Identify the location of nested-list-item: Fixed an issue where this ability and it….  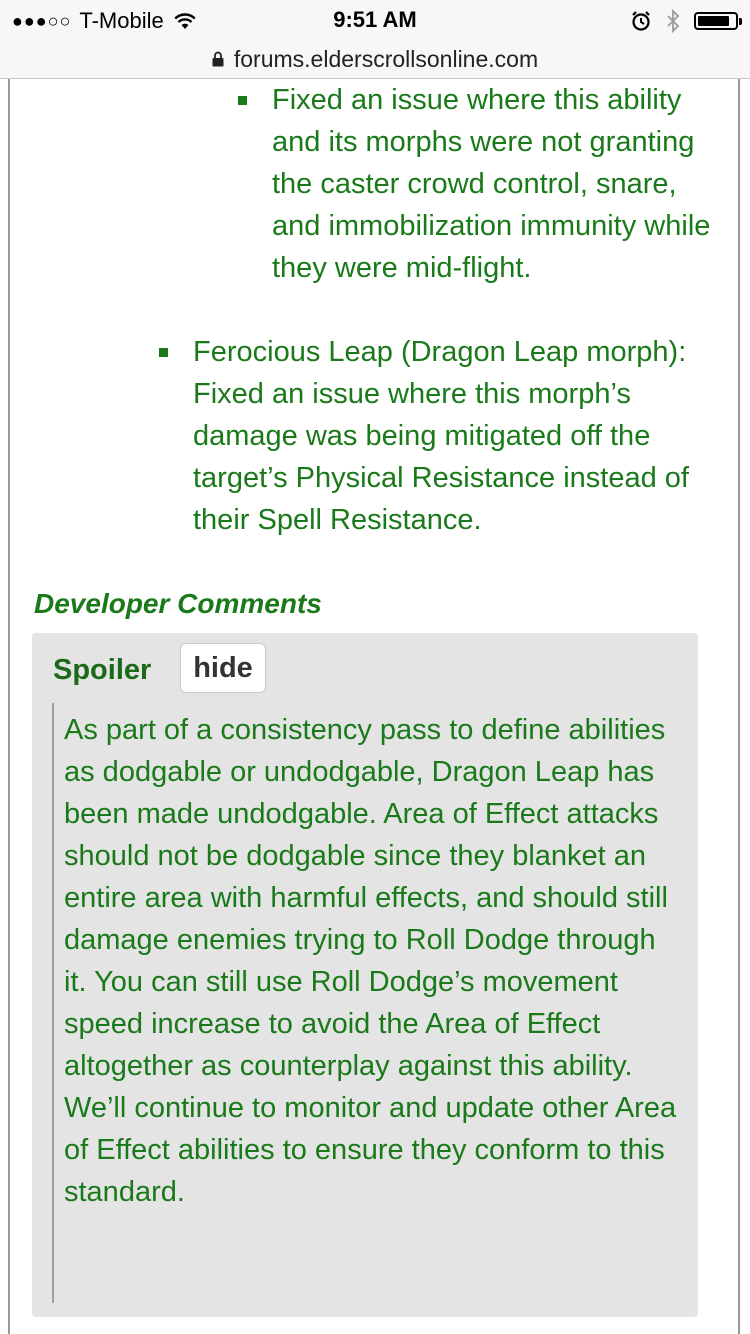
(482, 184).